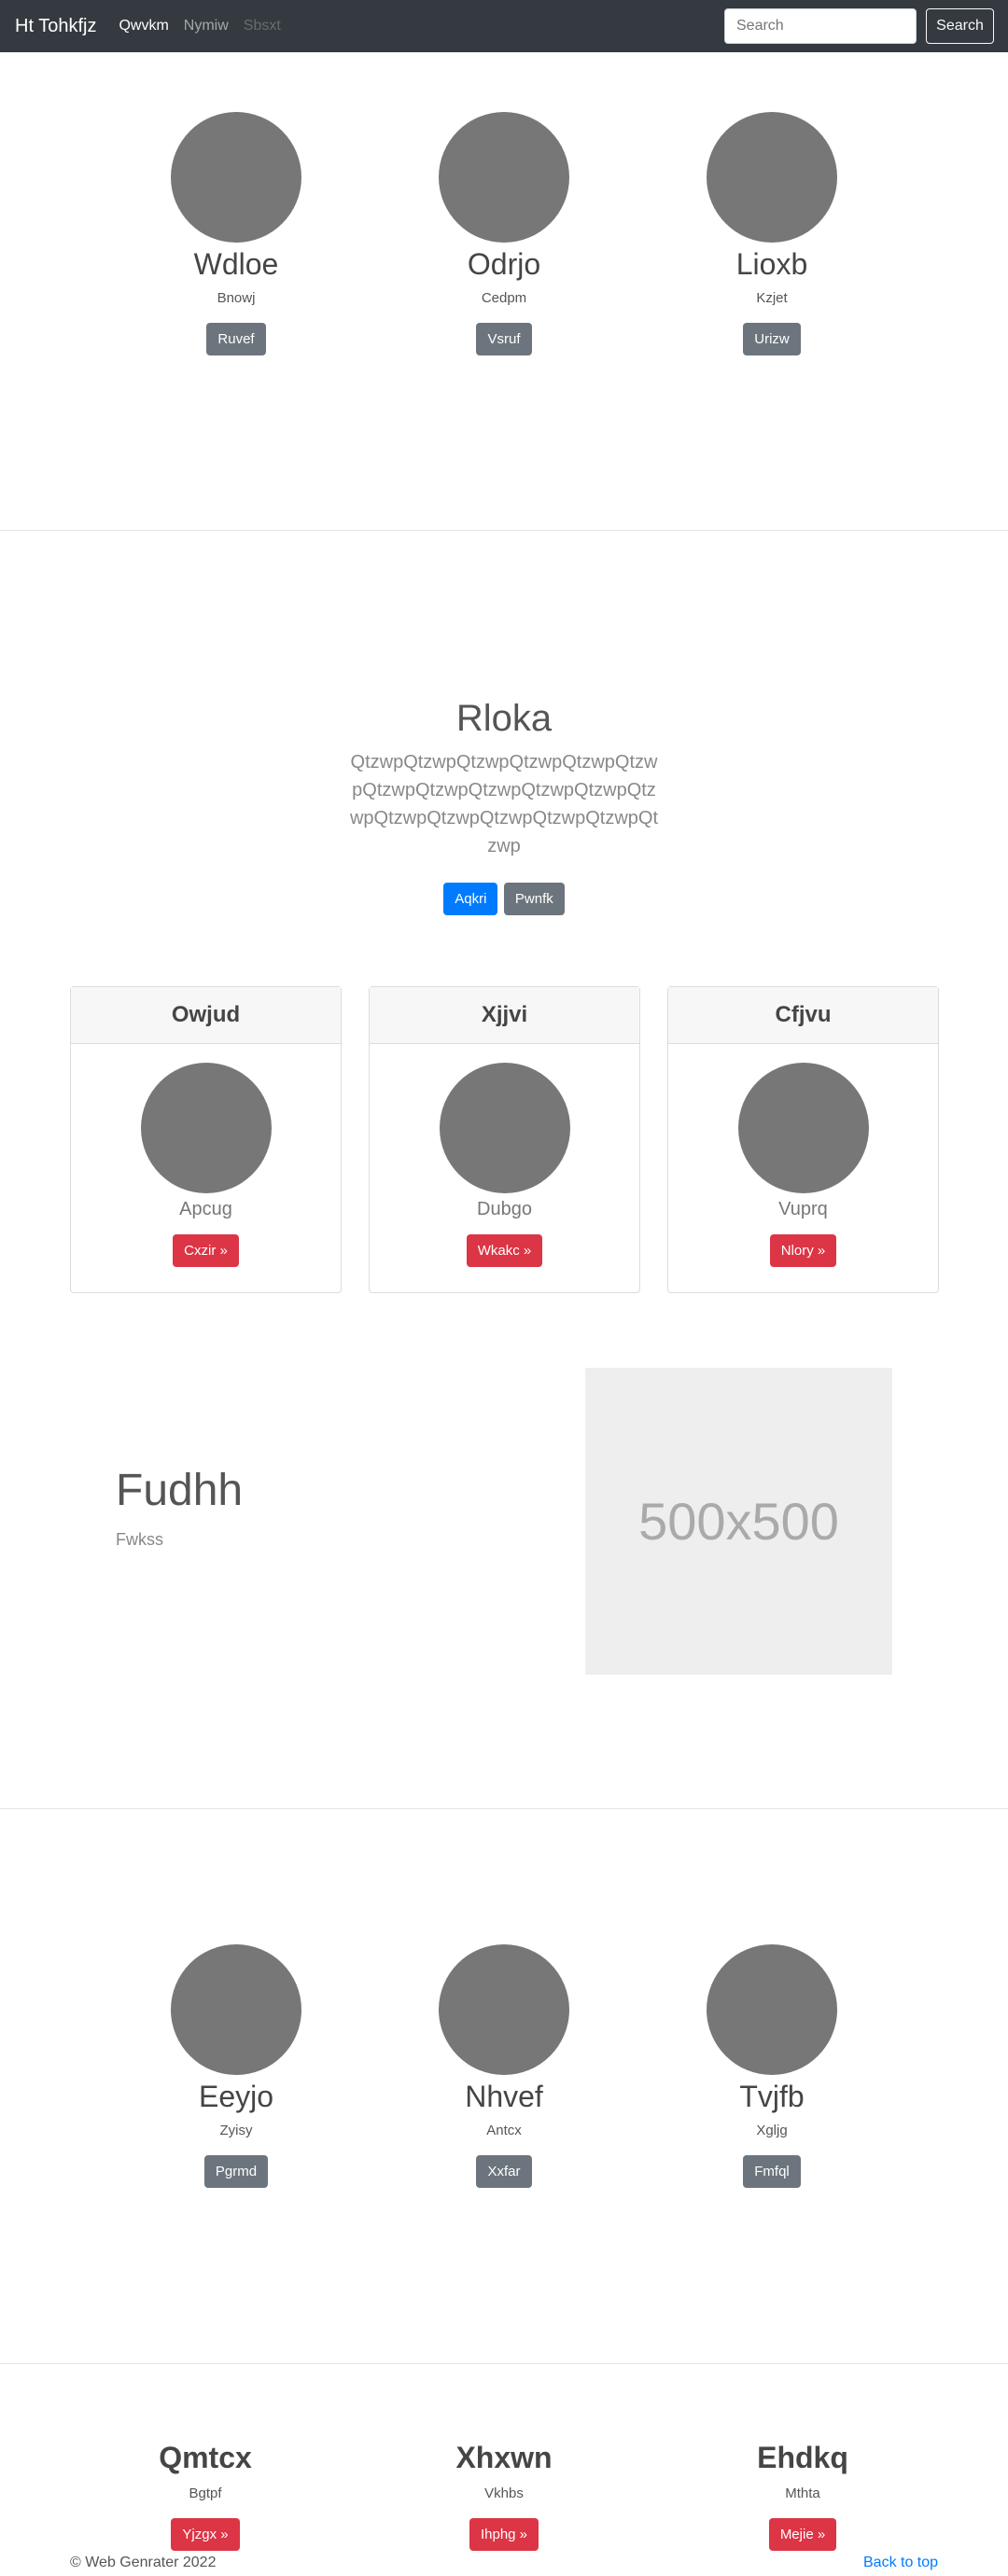 This screenshot has width=1008, height=2576. What do you see at coordinates (206, 1251) in the screenshot?
I see `card-button: Cxzir »` at bounding box center [206, 1251].